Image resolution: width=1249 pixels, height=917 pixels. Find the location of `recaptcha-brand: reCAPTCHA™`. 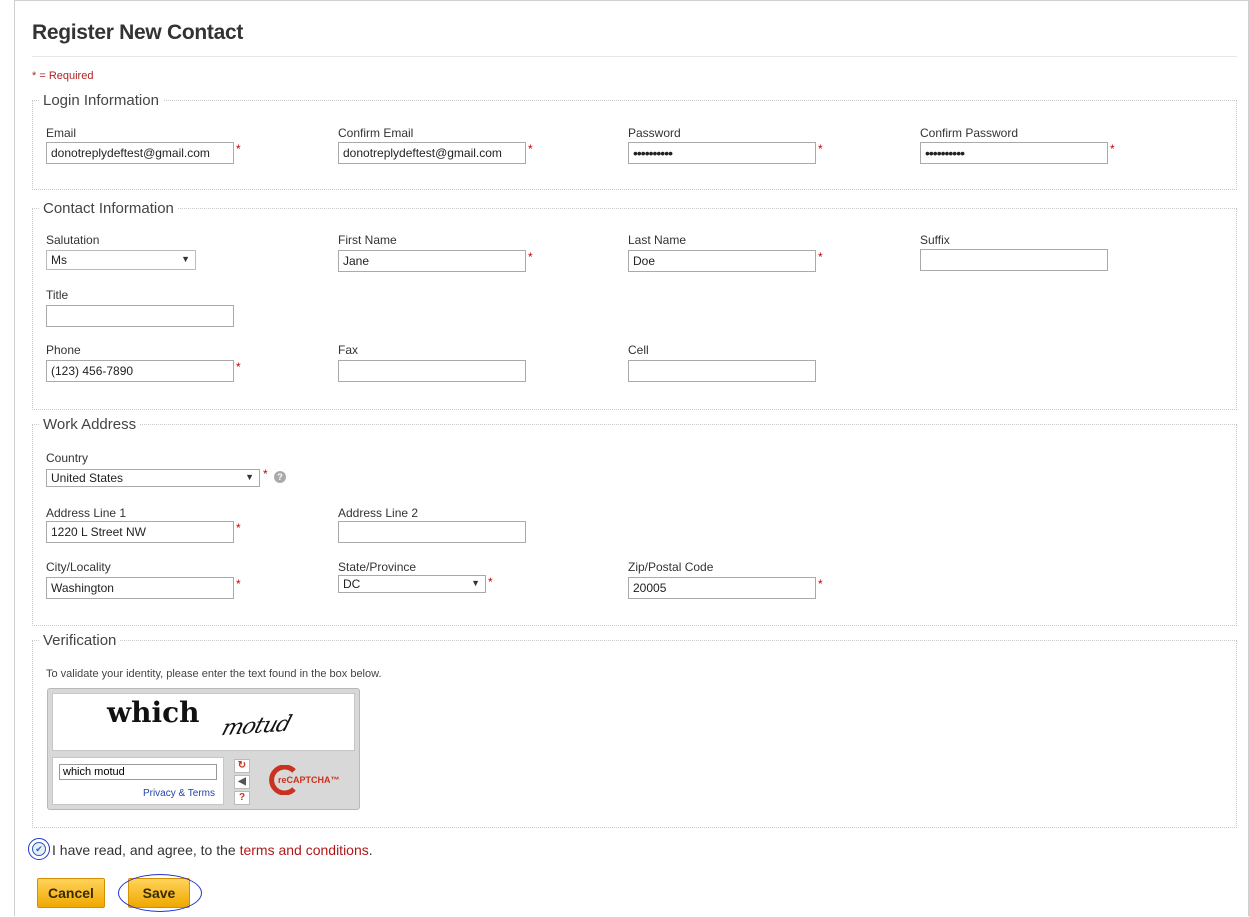

recaptcha-brand: reCAPTCHA™ is located at coordinates (309, 780).